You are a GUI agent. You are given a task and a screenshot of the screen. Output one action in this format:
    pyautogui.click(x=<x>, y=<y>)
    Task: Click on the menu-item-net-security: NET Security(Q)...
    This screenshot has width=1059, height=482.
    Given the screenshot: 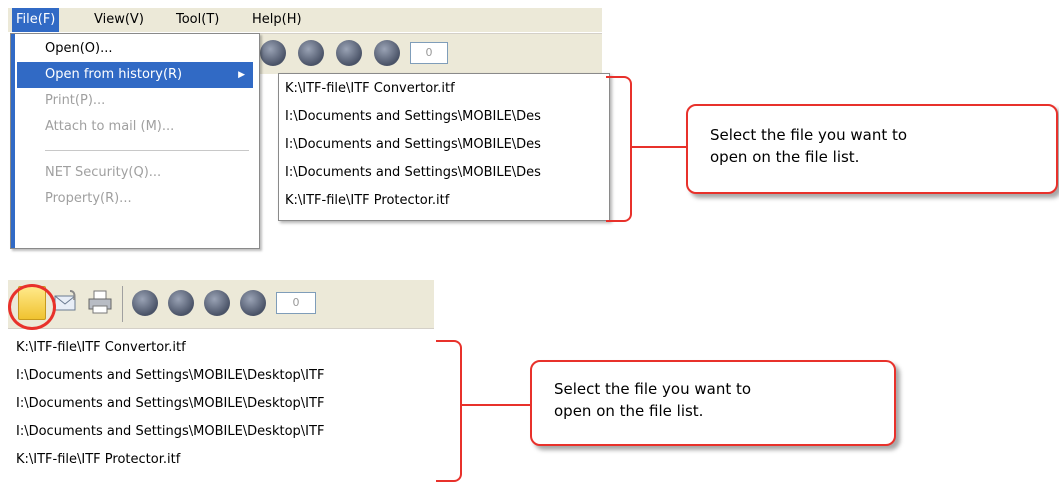 What is the action you would take?
    pyautogui.click(x=135, y=173)
    